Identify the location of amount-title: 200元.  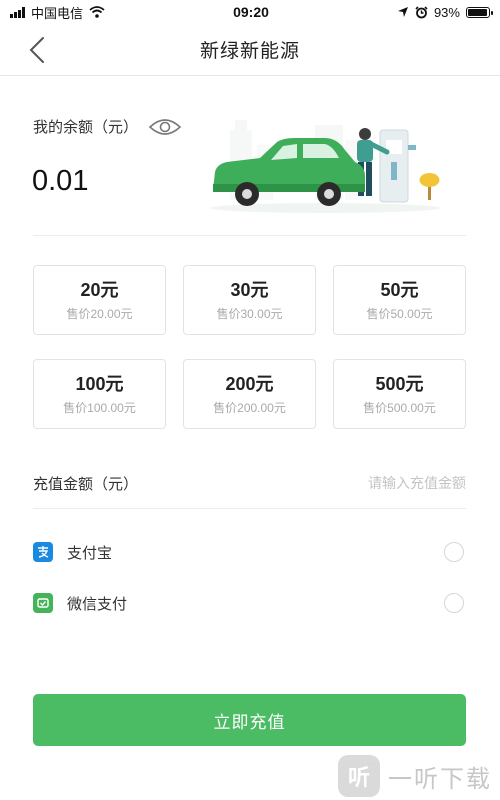
(249, 384).